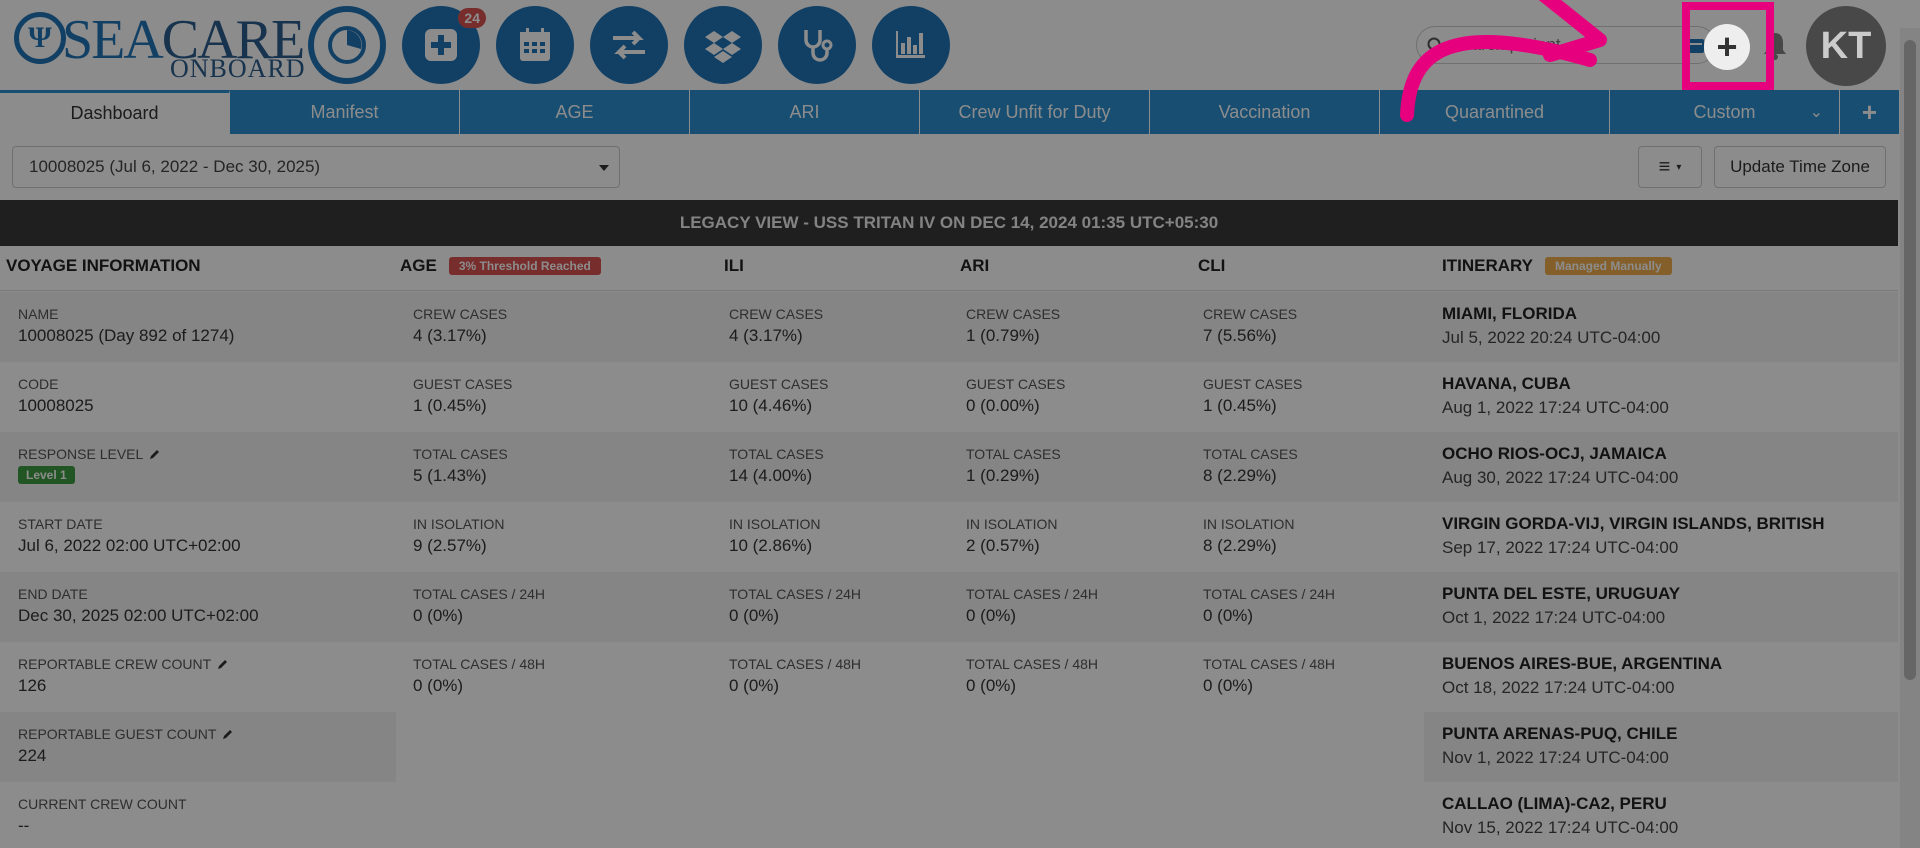  I want to click on dashboard-nav-button, so click(347, 45).